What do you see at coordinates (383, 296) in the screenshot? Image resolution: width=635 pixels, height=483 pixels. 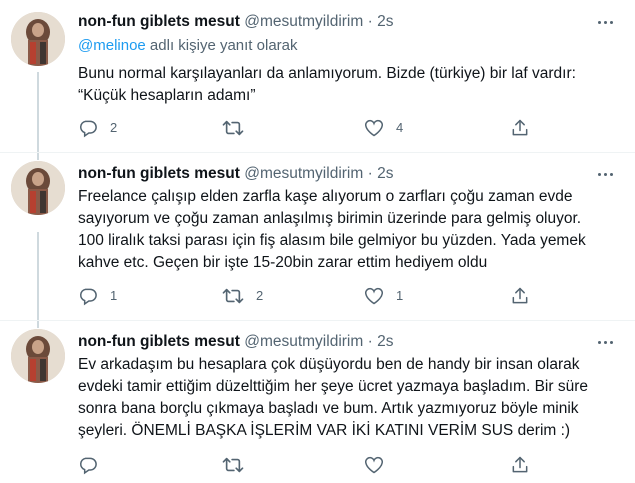 I see `like-button: 1` at bounding box center [383, 296].